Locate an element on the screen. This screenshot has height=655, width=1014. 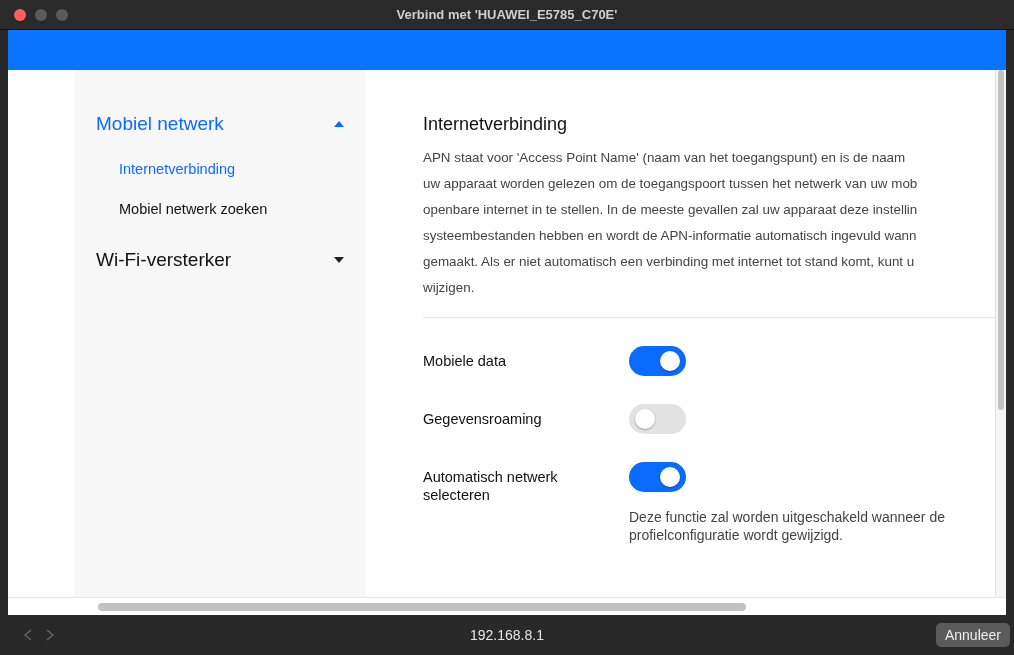
description-line: openbare internet in te stellen. In de meeste gevallen zal uw apparaat deze instellin is located at coordinates (670, 210).